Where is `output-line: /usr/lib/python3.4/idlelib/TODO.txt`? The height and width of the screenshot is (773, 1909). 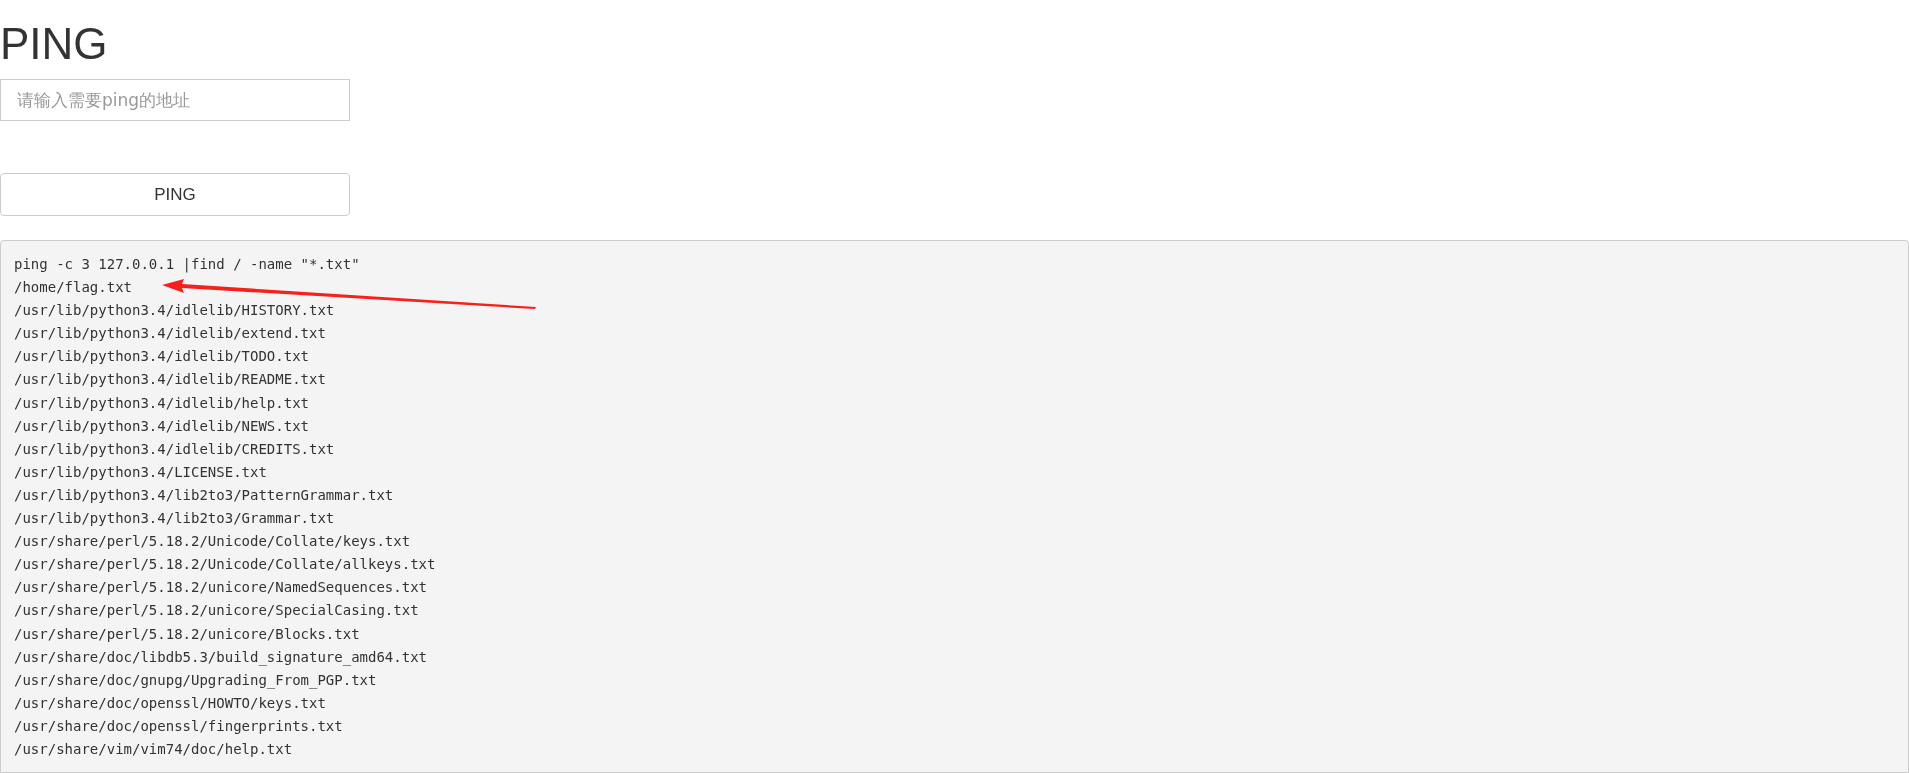
output-line: /usr/lib/python3.4/idlelib/TODO.txt is located at coordinates (161, 357).